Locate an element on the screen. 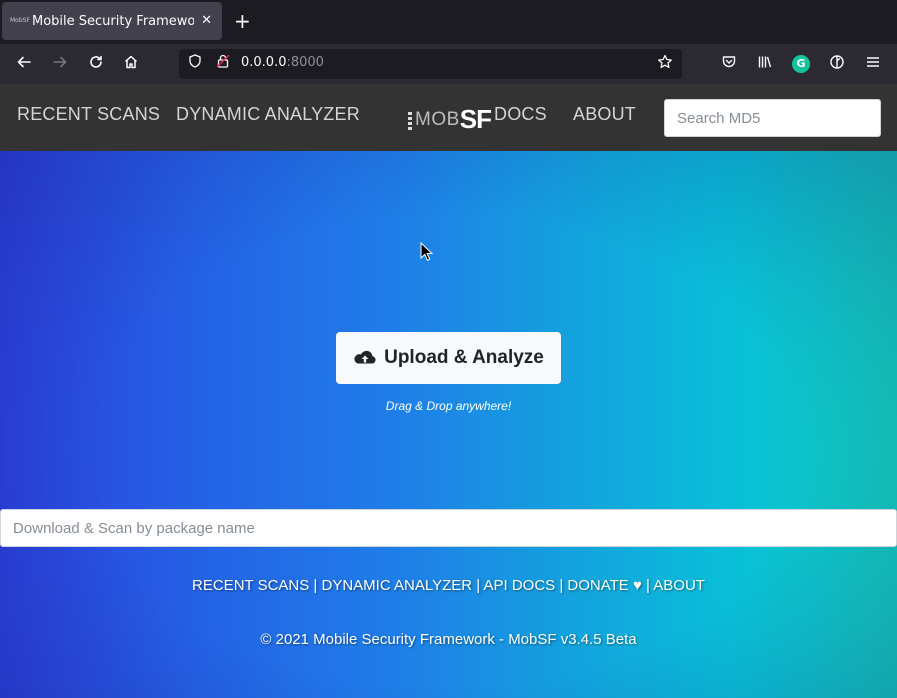  reload-icon is located at coordinates (96, 64).